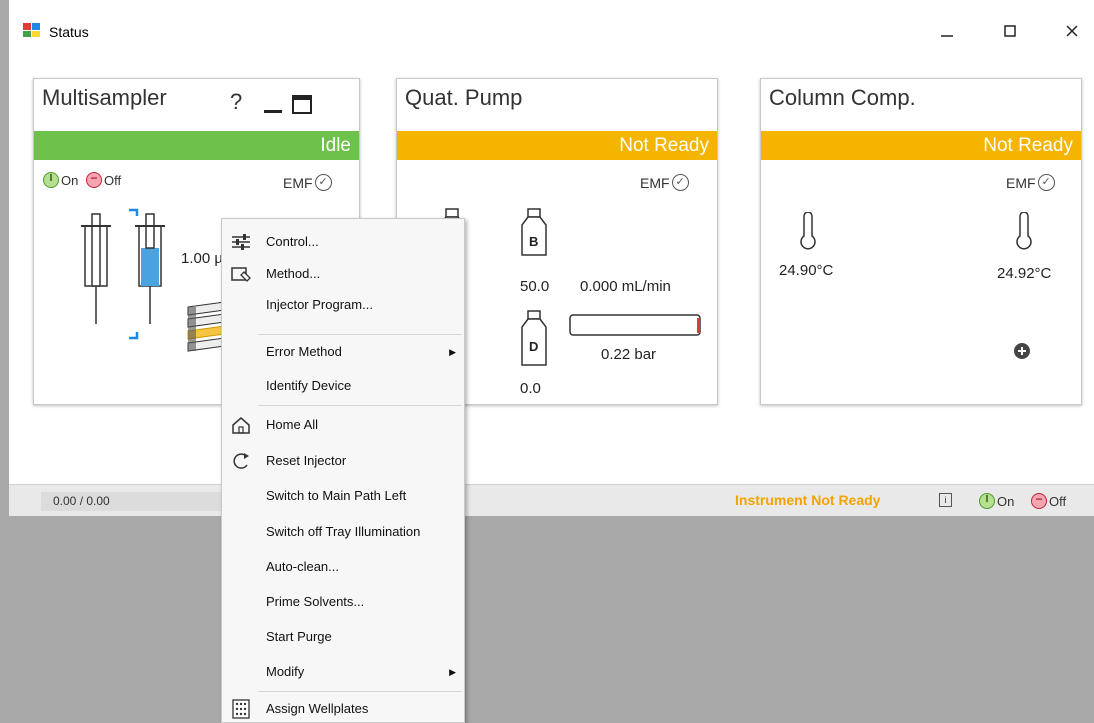  I want to click on run-counter: 0.00 / 0.00, so click(136, 501).